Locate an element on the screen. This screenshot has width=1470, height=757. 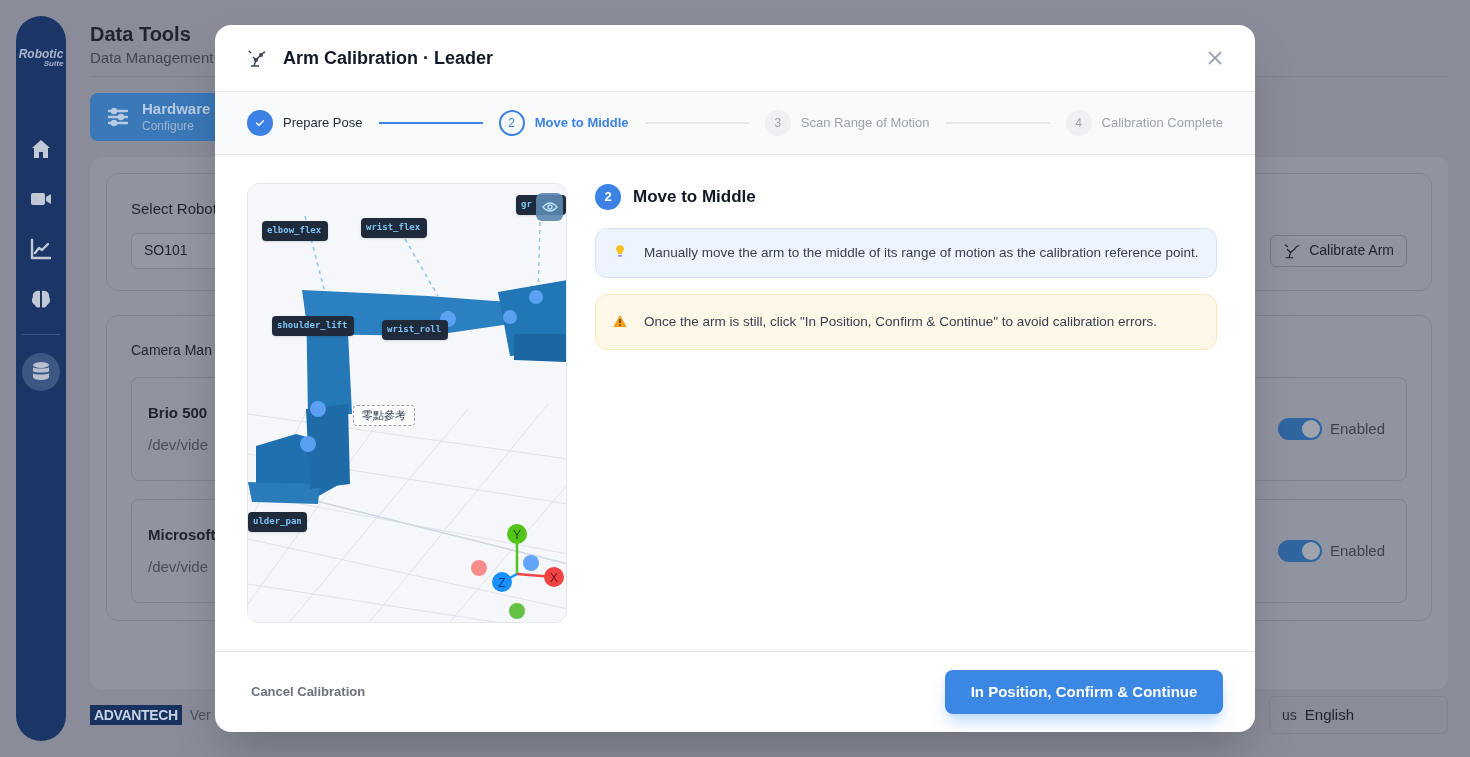
note-text: Manually move the arm to the middle of its range of motion as the calibration reference point. is located at coordinates (921, 253).